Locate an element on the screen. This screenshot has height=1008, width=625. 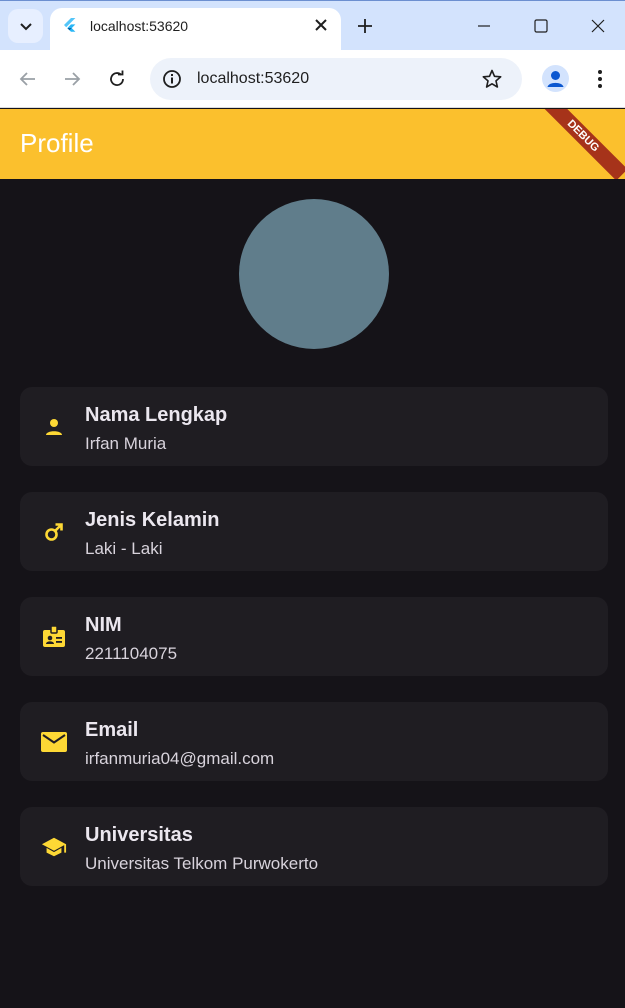
tab-close-button is located at coordinates (321, 25).